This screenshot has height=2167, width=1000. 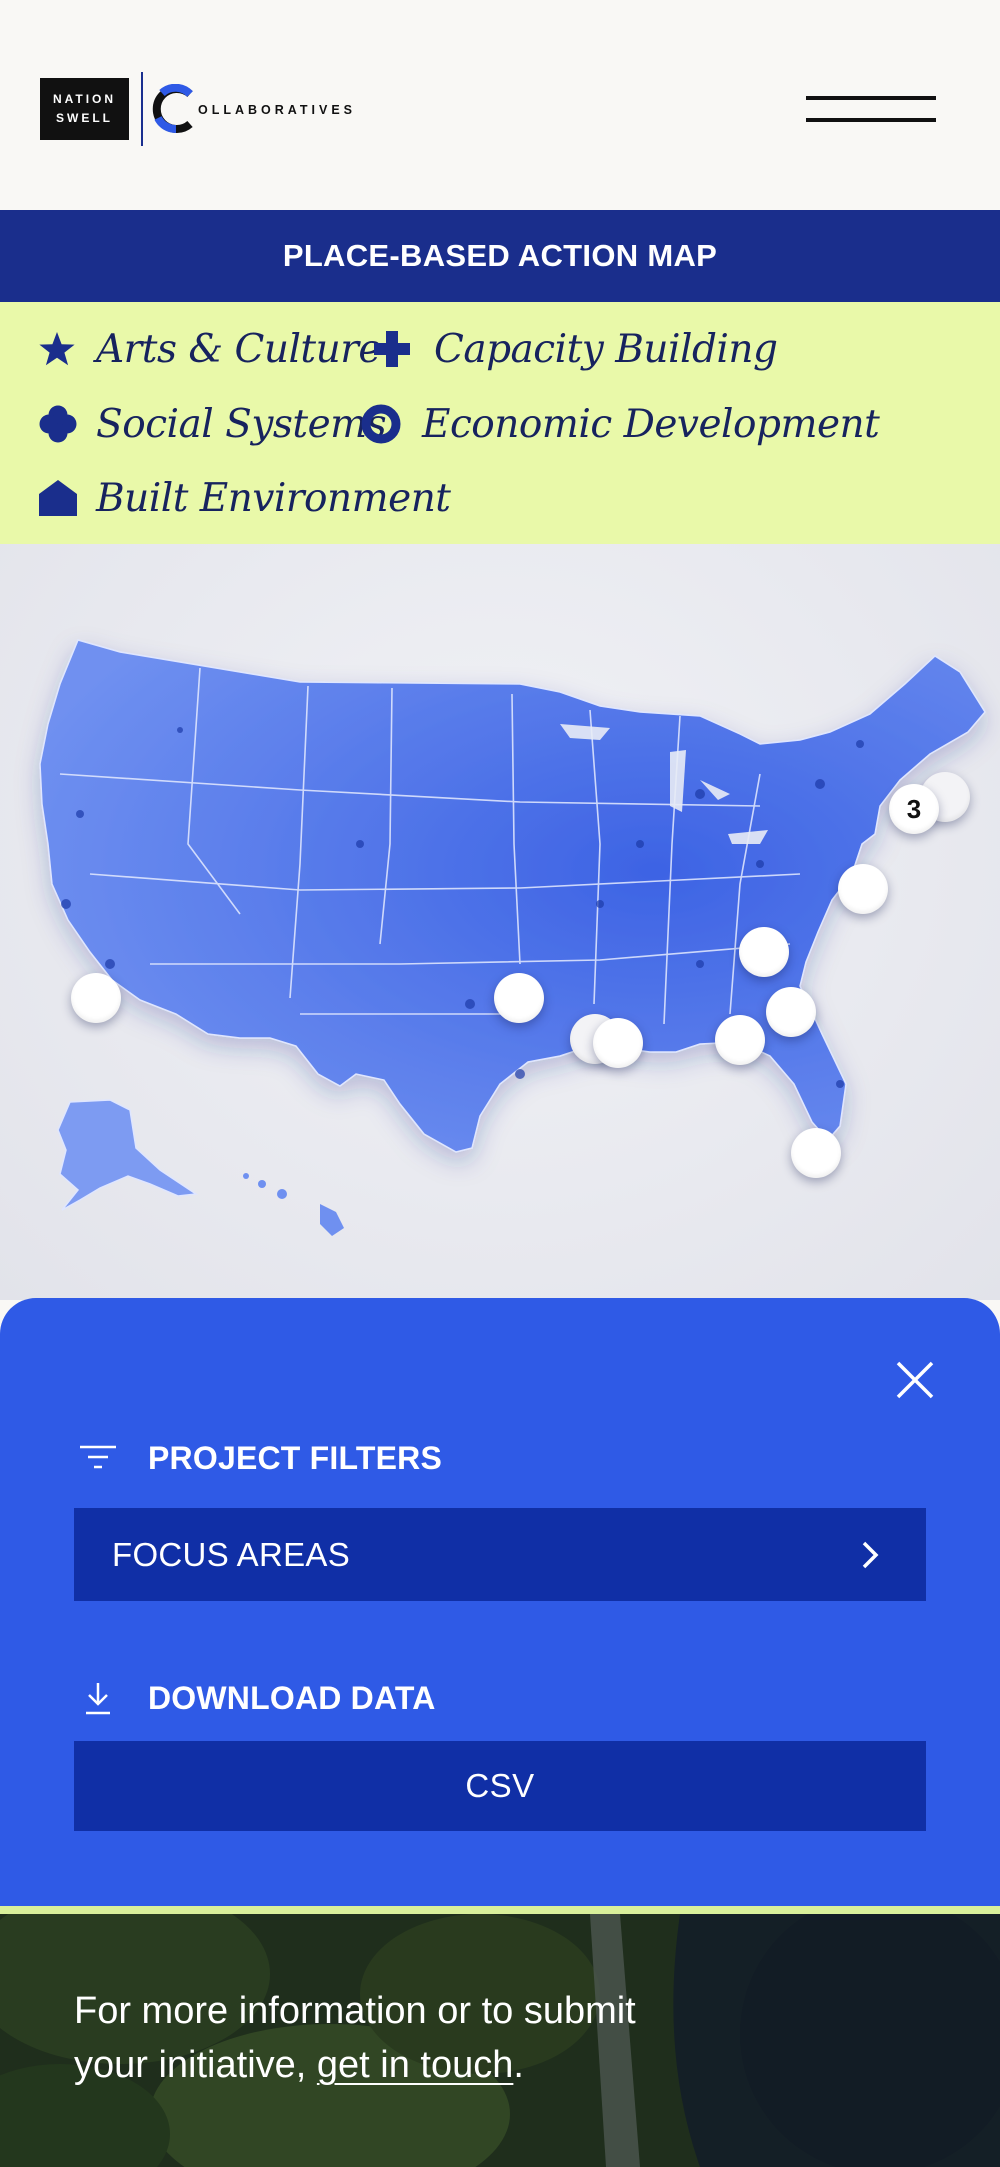 I want to click on legend-item-capacity-building: Capacity Building, so click(x=575, y=349).